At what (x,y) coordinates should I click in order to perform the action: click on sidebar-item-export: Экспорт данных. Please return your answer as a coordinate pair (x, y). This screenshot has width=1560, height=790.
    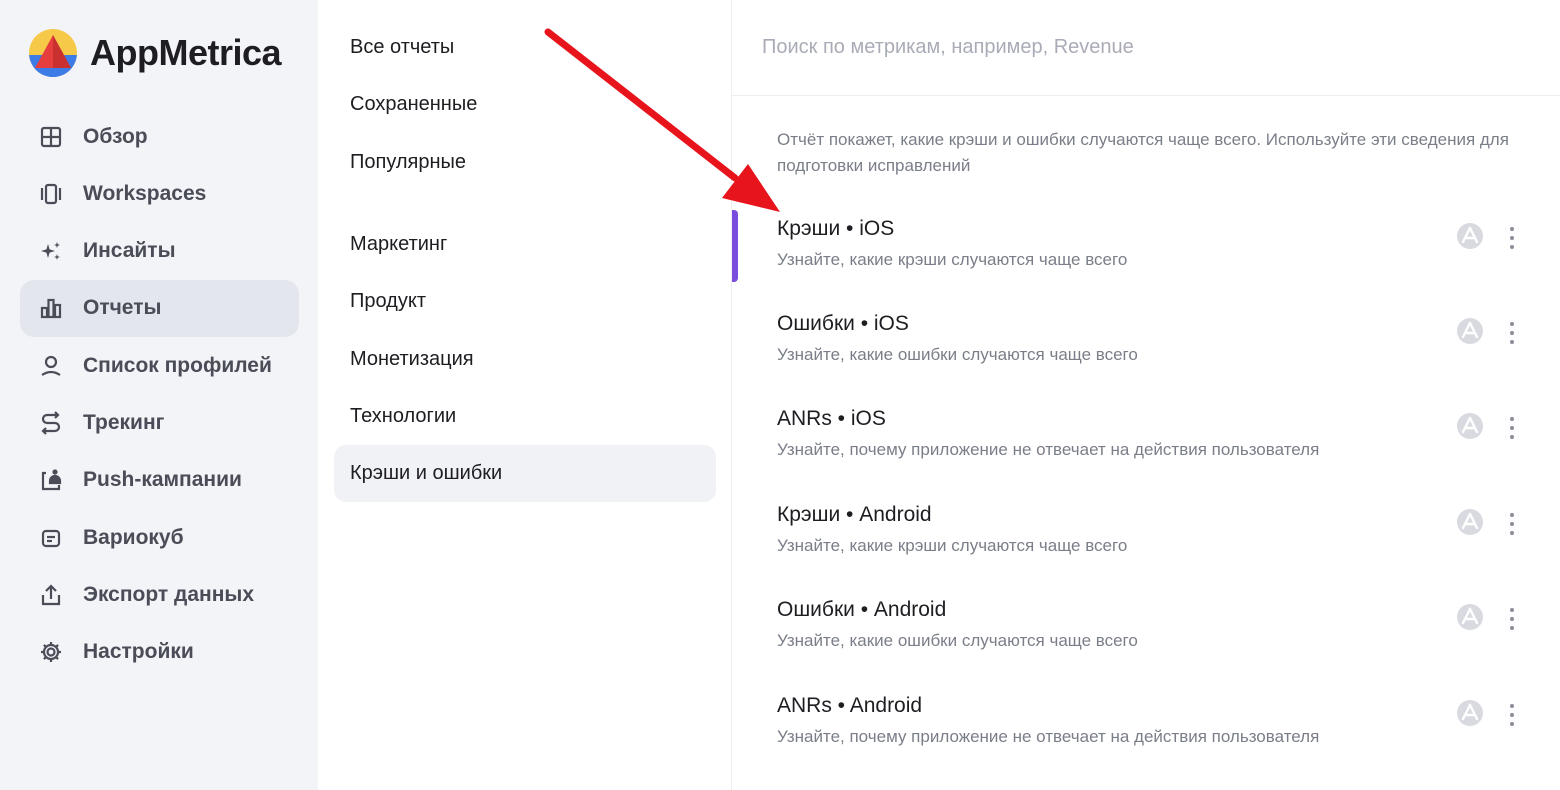
    Looking at the image, I should click on (159, 594).